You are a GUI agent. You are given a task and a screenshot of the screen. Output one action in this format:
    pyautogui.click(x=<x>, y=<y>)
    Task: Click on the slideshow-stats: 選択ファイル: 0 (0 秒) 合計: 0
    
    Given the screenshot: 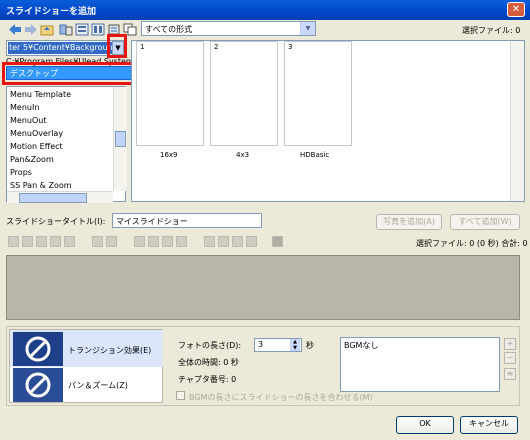 What is the action you would take?
    pyautogui.click(x=472, y=243)
    